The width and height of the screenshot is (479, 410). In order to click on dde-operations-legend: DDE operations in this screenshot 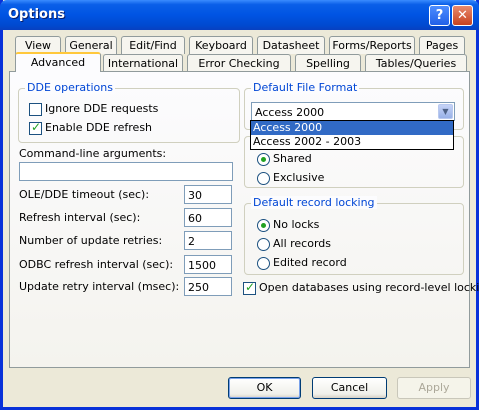, I will do `click(70, 87)`.